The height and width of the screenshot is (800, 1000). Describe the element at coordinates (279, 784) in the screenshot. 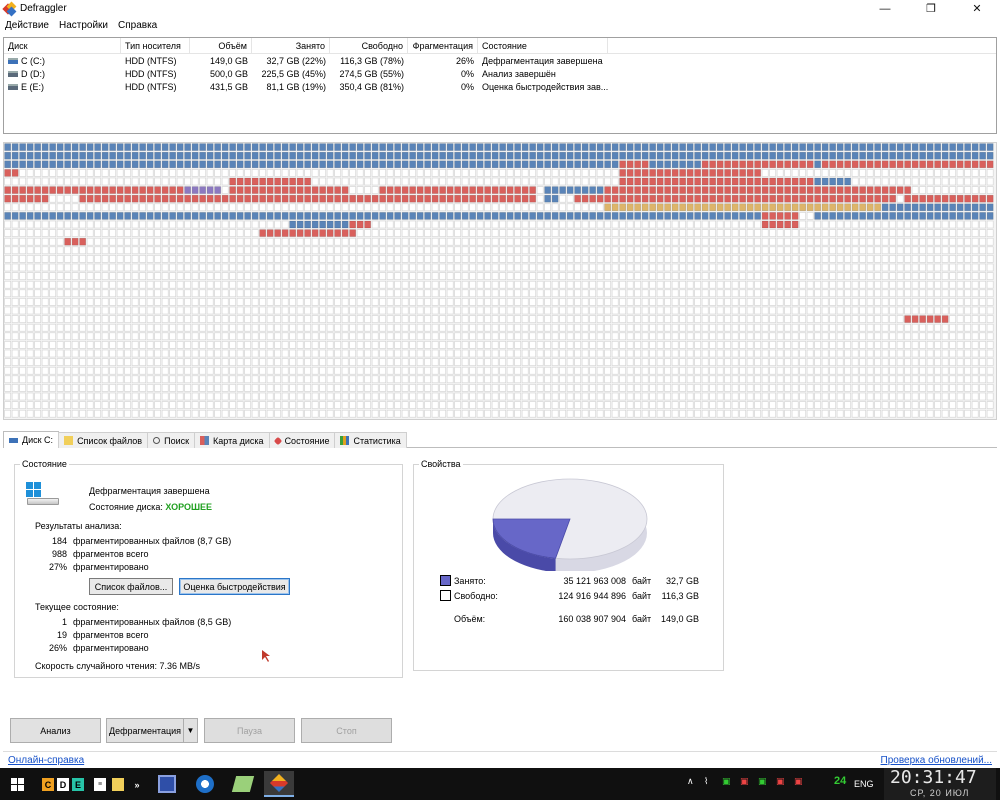

I see `defraggler-taskbar-icon` at that location.